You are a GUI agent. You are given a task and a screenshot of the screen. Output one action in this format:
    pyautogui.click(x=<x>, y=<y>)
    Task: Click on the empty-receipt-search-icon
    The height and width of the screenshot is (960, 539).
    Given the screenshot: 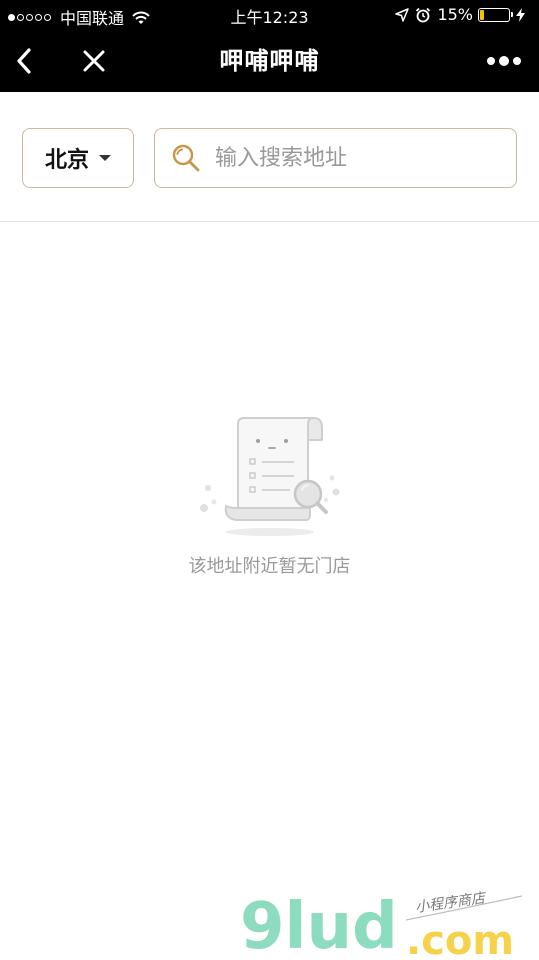 What is the action you would take?
    pyautogui.click(x=269, y=476)
    